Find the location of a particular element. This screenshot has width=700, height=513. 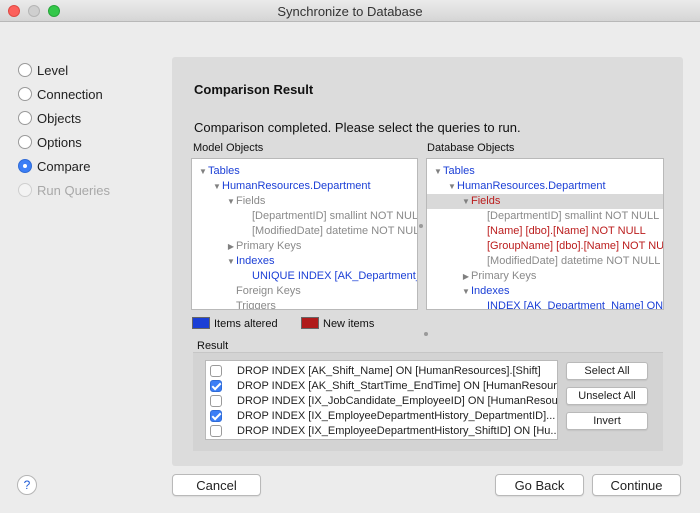

help-button: ? is located at coordinates (27, 485).